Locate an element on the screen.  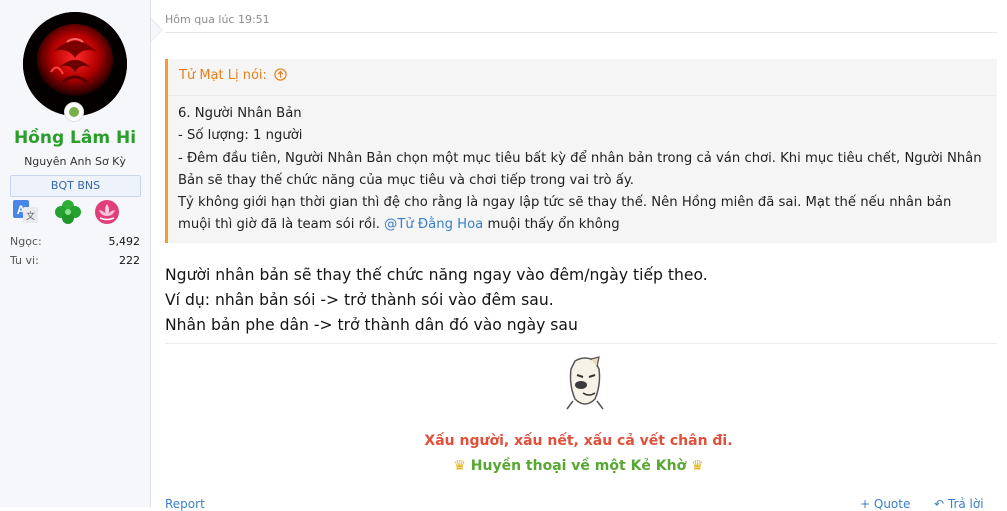
post-timestamp: Hôm qua lúc 19:51 is located at coordinates (217, 19).